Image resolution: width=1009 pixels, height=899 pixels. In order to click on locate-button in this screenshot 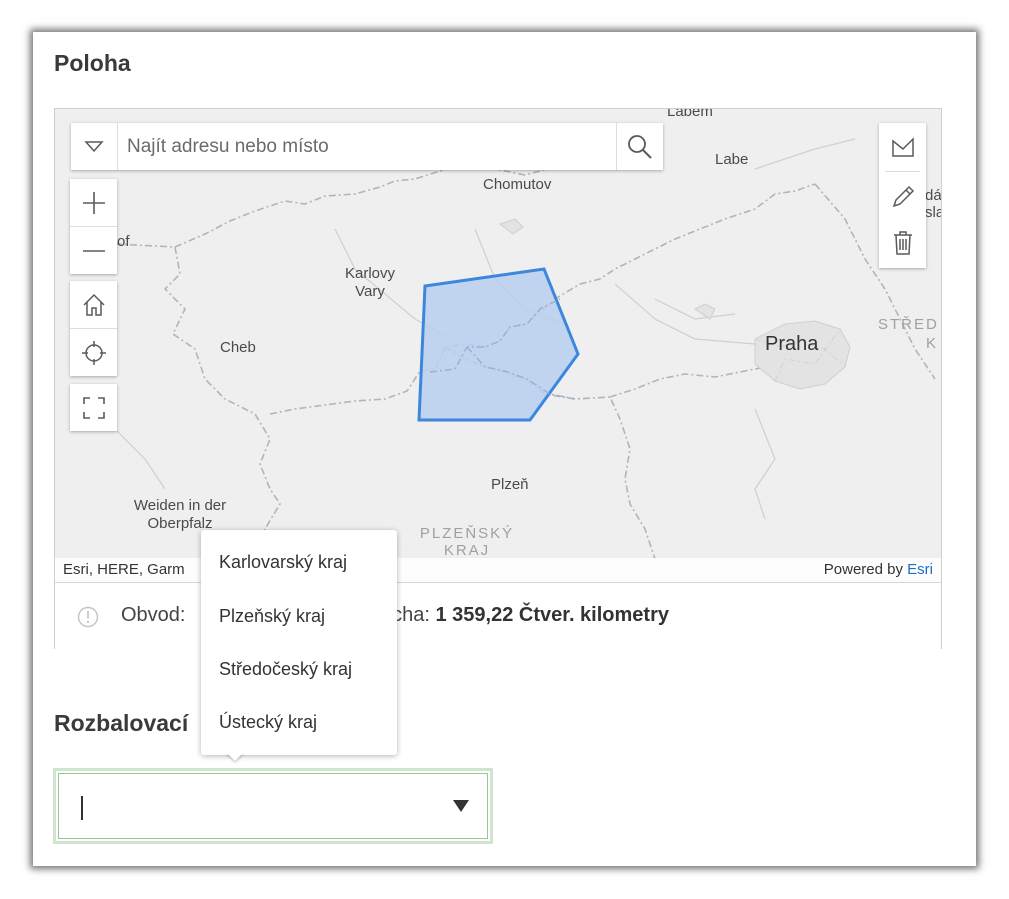, I will do `click(93, 352)`.